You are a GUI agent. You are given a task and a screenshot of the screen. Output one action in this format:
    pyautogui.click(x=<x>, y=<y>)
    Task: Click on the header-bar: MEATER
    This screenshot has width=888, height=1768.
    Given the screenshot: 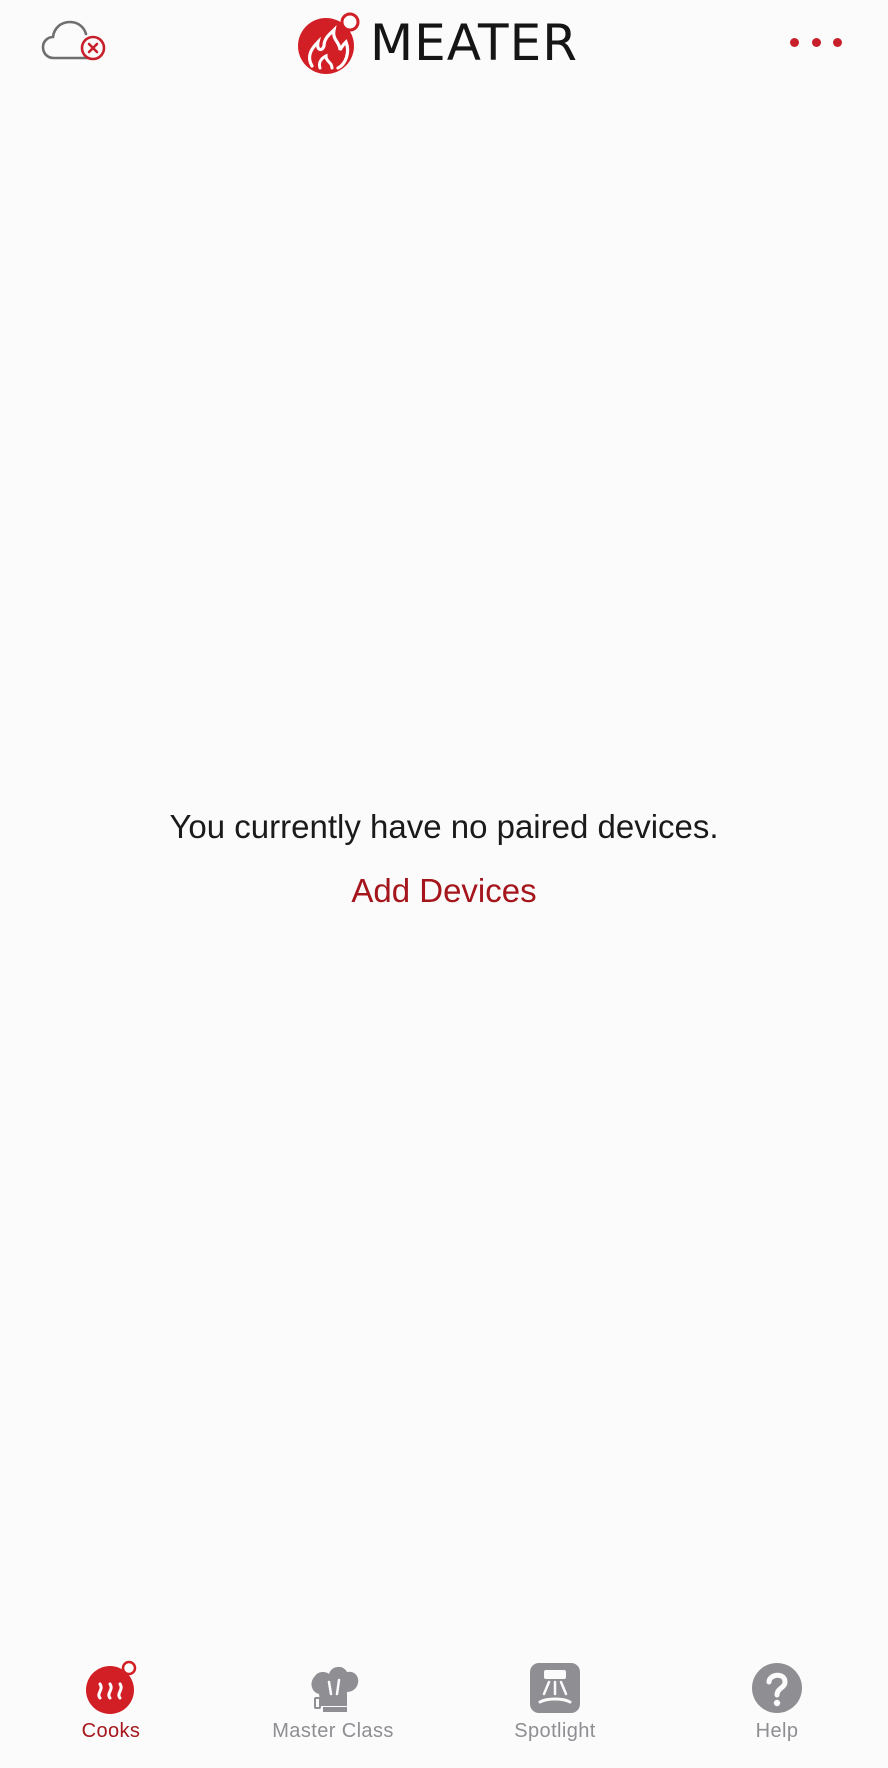 What is the action you would take?
    pyautogui.click(x=444, y=48)
    